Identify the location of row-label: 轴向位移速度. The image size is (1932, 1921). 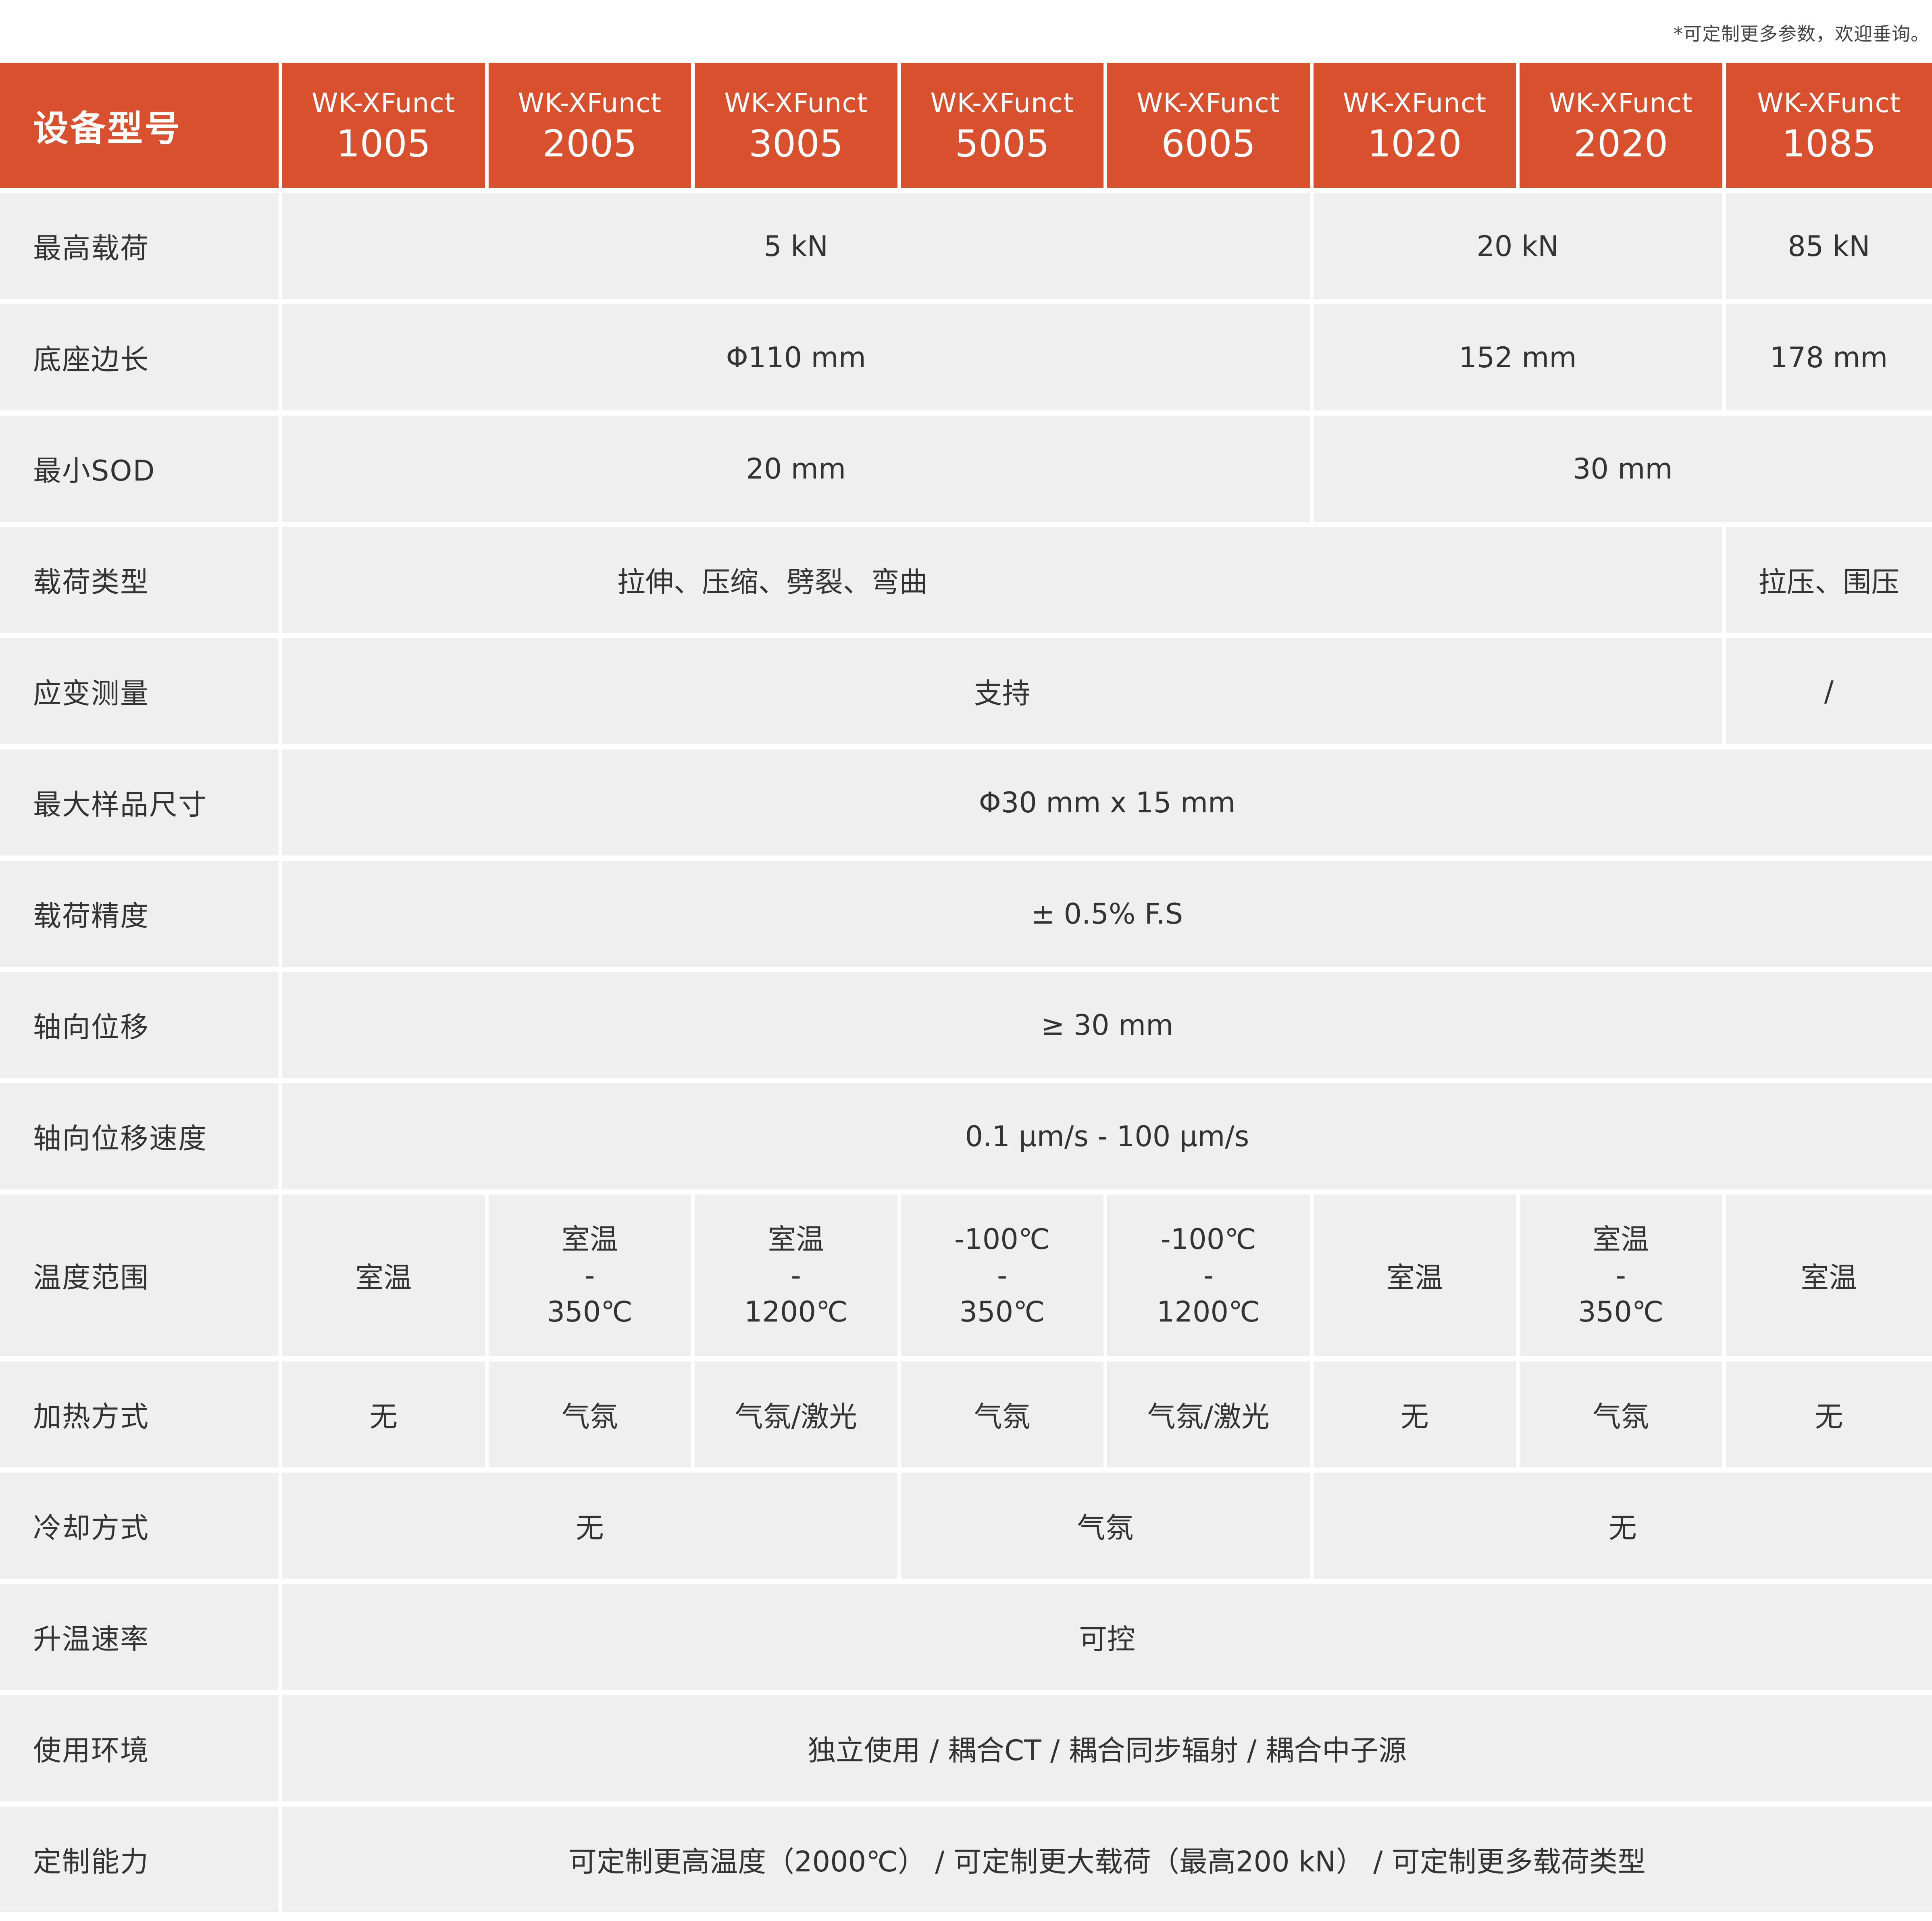
(141, 1139).